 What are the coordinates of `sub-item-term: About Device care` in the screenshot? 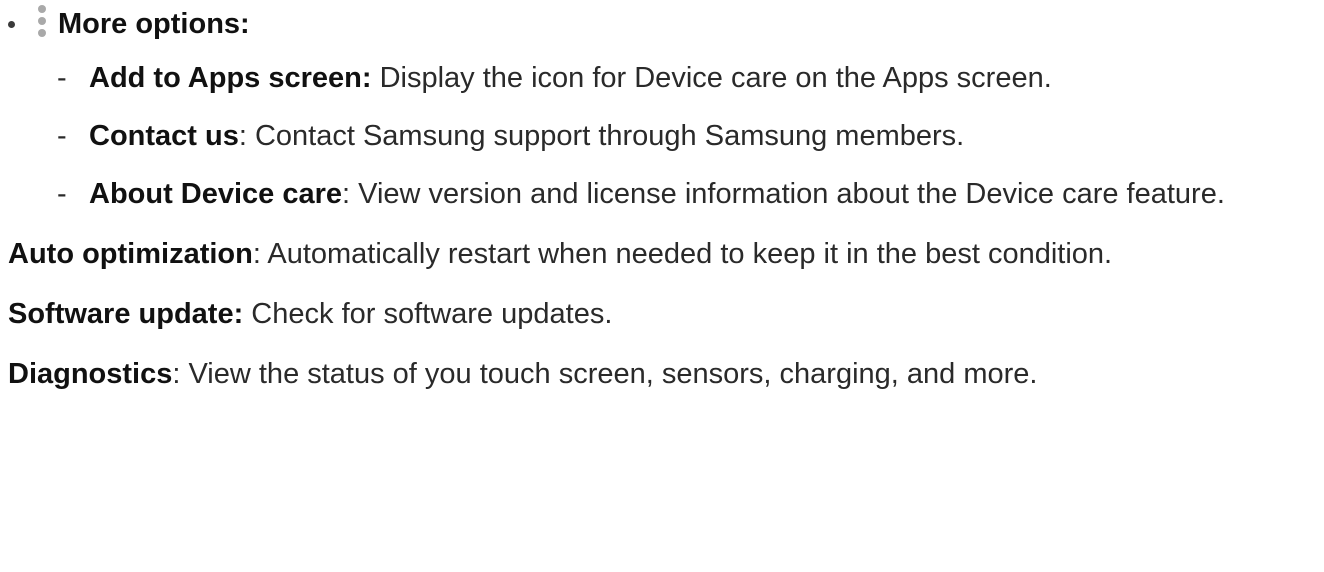 It's located at (216, 194).